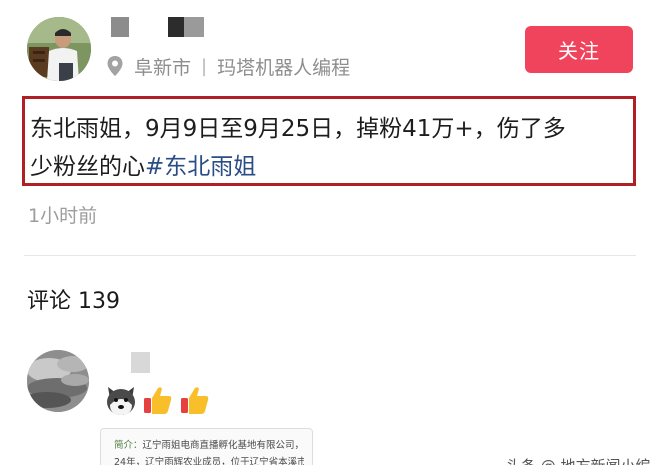 Image resolution: width=660 pixels, height=465 pixels. Describe the element at coordinates (58, 381) in the screenshot. I see `commenter-avatar` at that location.